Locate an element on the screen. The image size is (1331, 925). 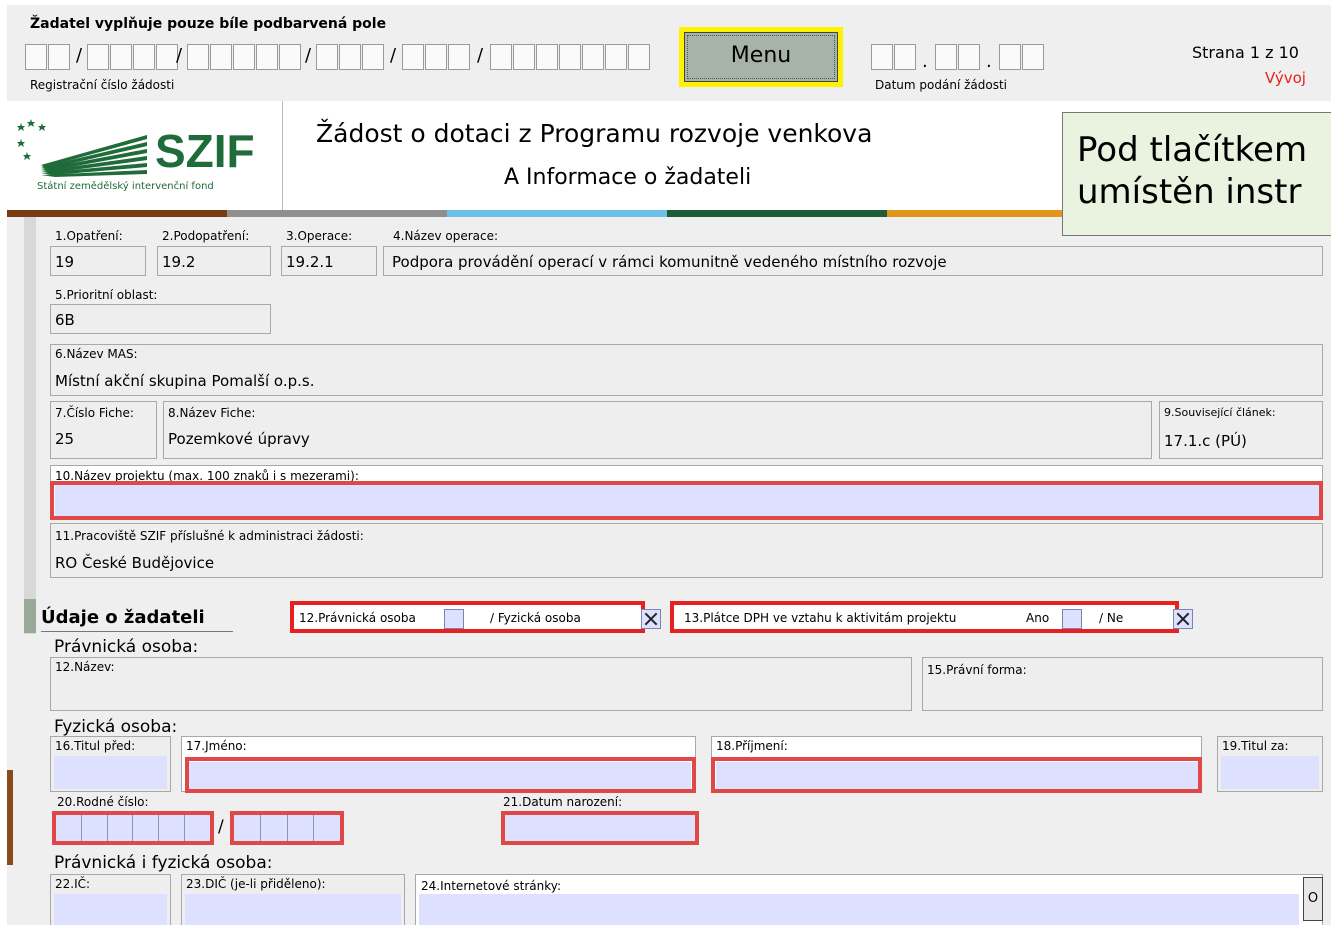
web-label: 24.Internetové stránky: is located at coordinates (491, 886).